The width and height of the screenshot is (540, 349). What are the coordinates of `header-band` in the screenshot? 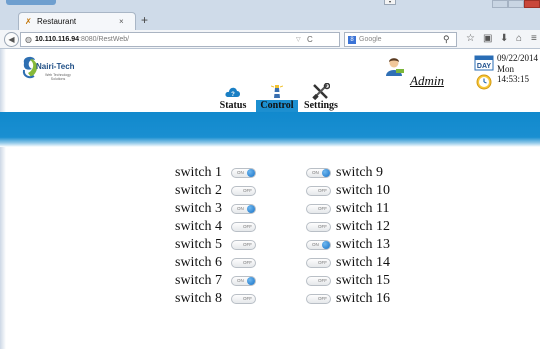 It's located at (270, 129).